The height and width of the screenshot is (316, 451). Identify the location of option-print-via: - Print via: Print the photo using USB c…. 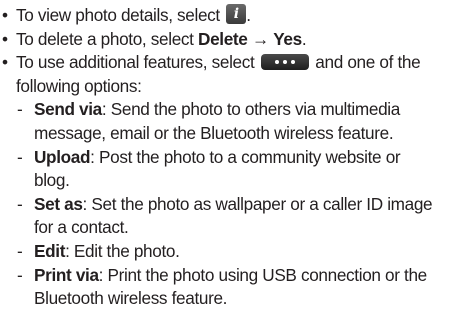
(225, 276).